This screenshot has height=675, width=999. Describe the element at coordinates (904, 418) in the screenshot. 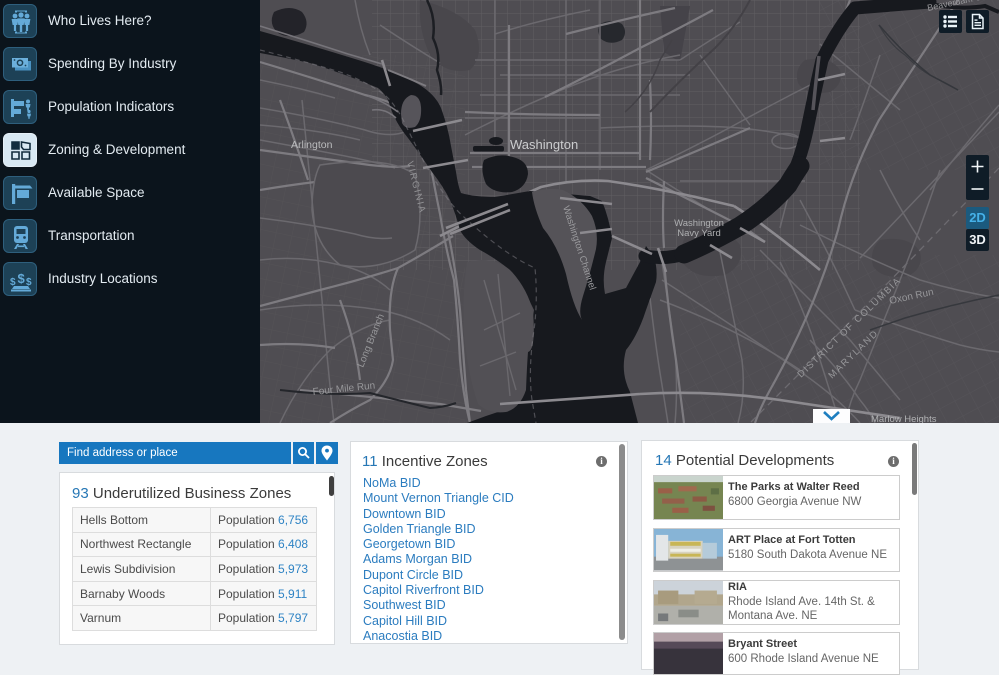

I see `svg-text: Marlow Heights` at that location.